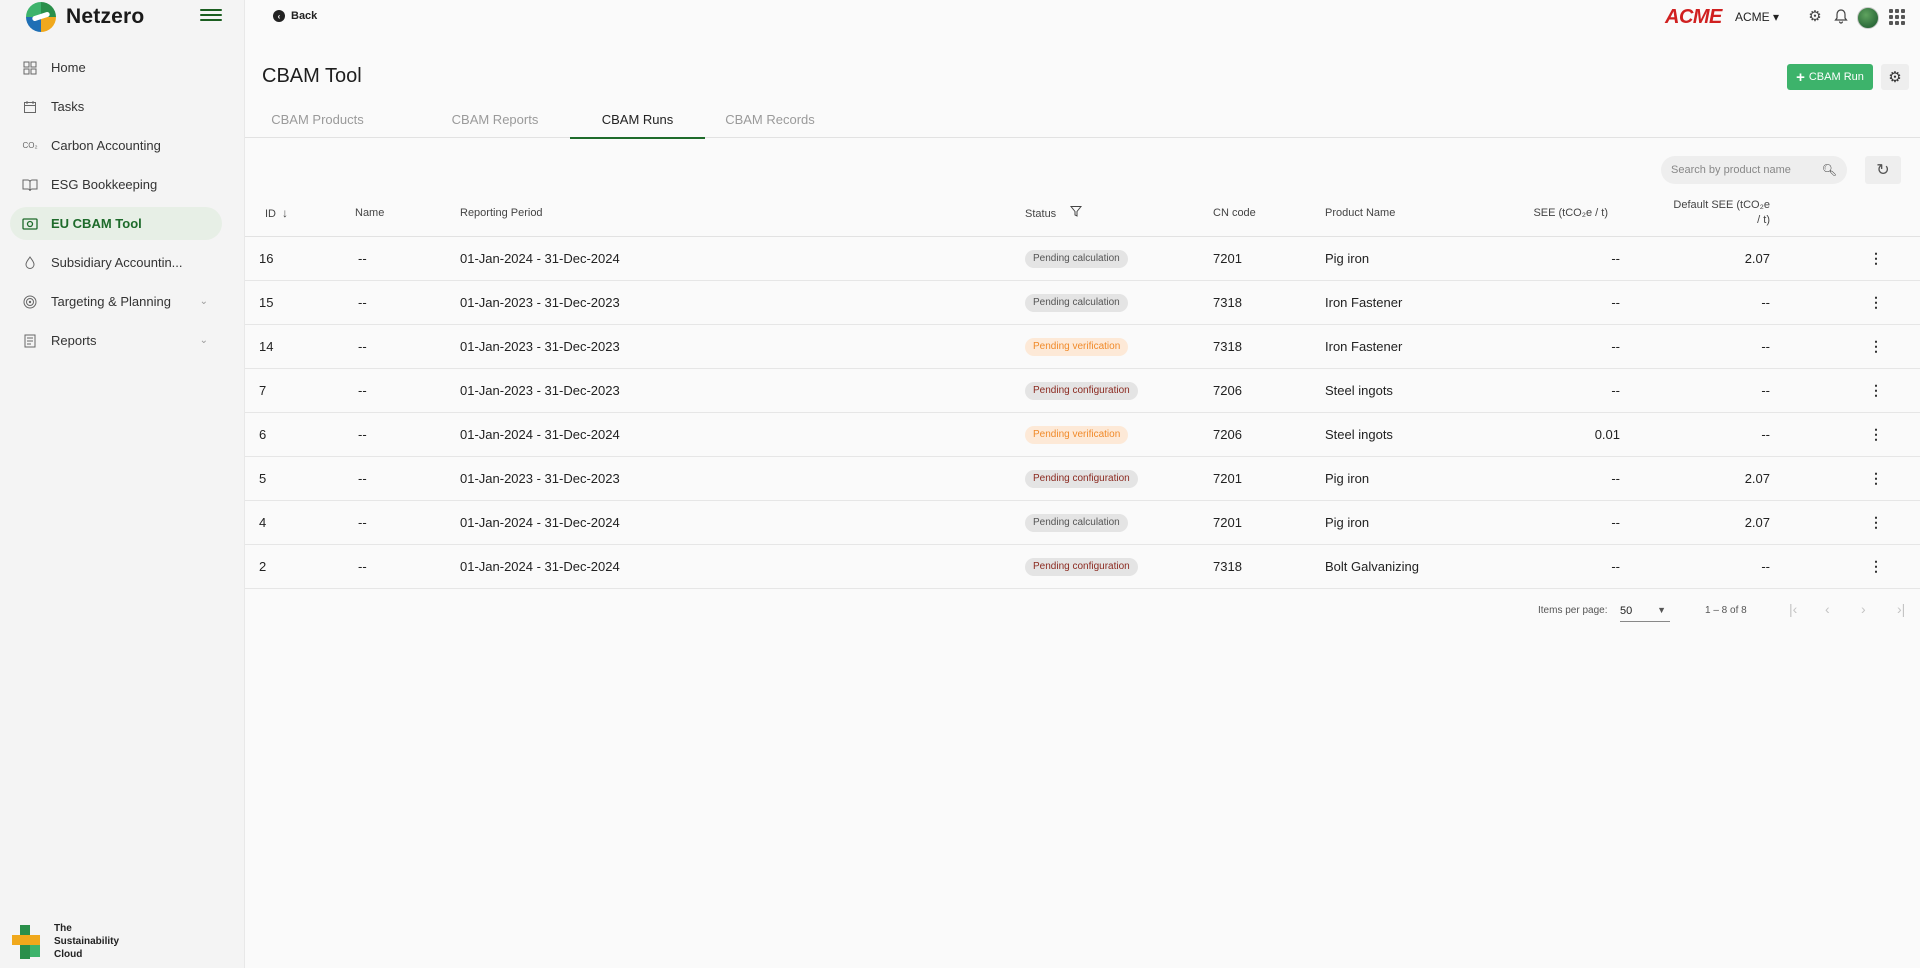  I want to click on refresh-button: ↻, so click(1883, 170).